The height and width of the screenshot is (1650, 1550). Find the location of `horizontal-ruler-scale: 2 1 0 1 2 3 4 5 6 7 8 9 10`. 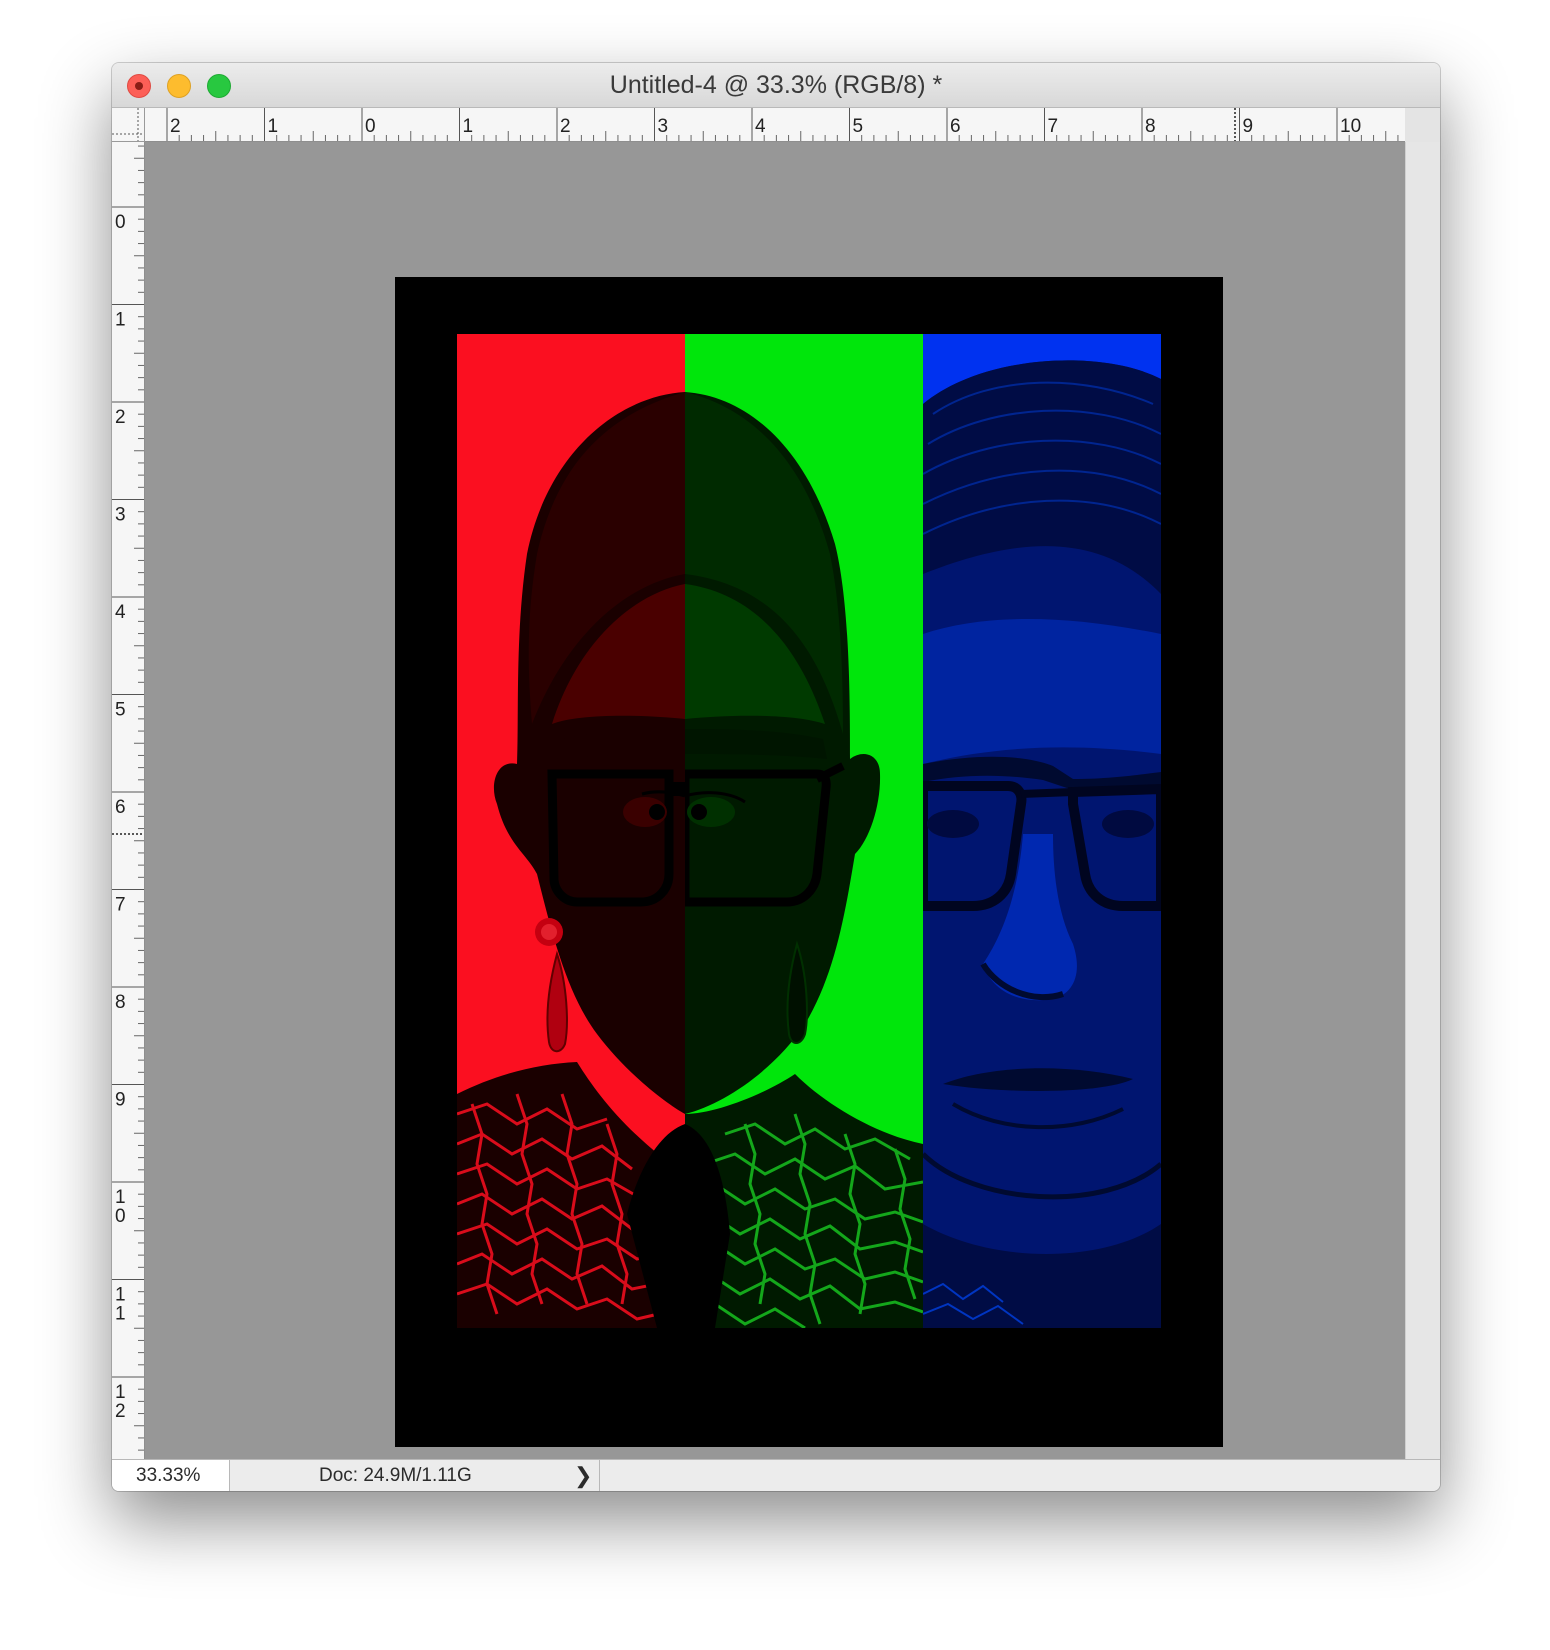

horizontal-ruler-scale: 2 1 0 1 2 3 4 5 6 7 8 9 10 is located at coordinates (782, 124).